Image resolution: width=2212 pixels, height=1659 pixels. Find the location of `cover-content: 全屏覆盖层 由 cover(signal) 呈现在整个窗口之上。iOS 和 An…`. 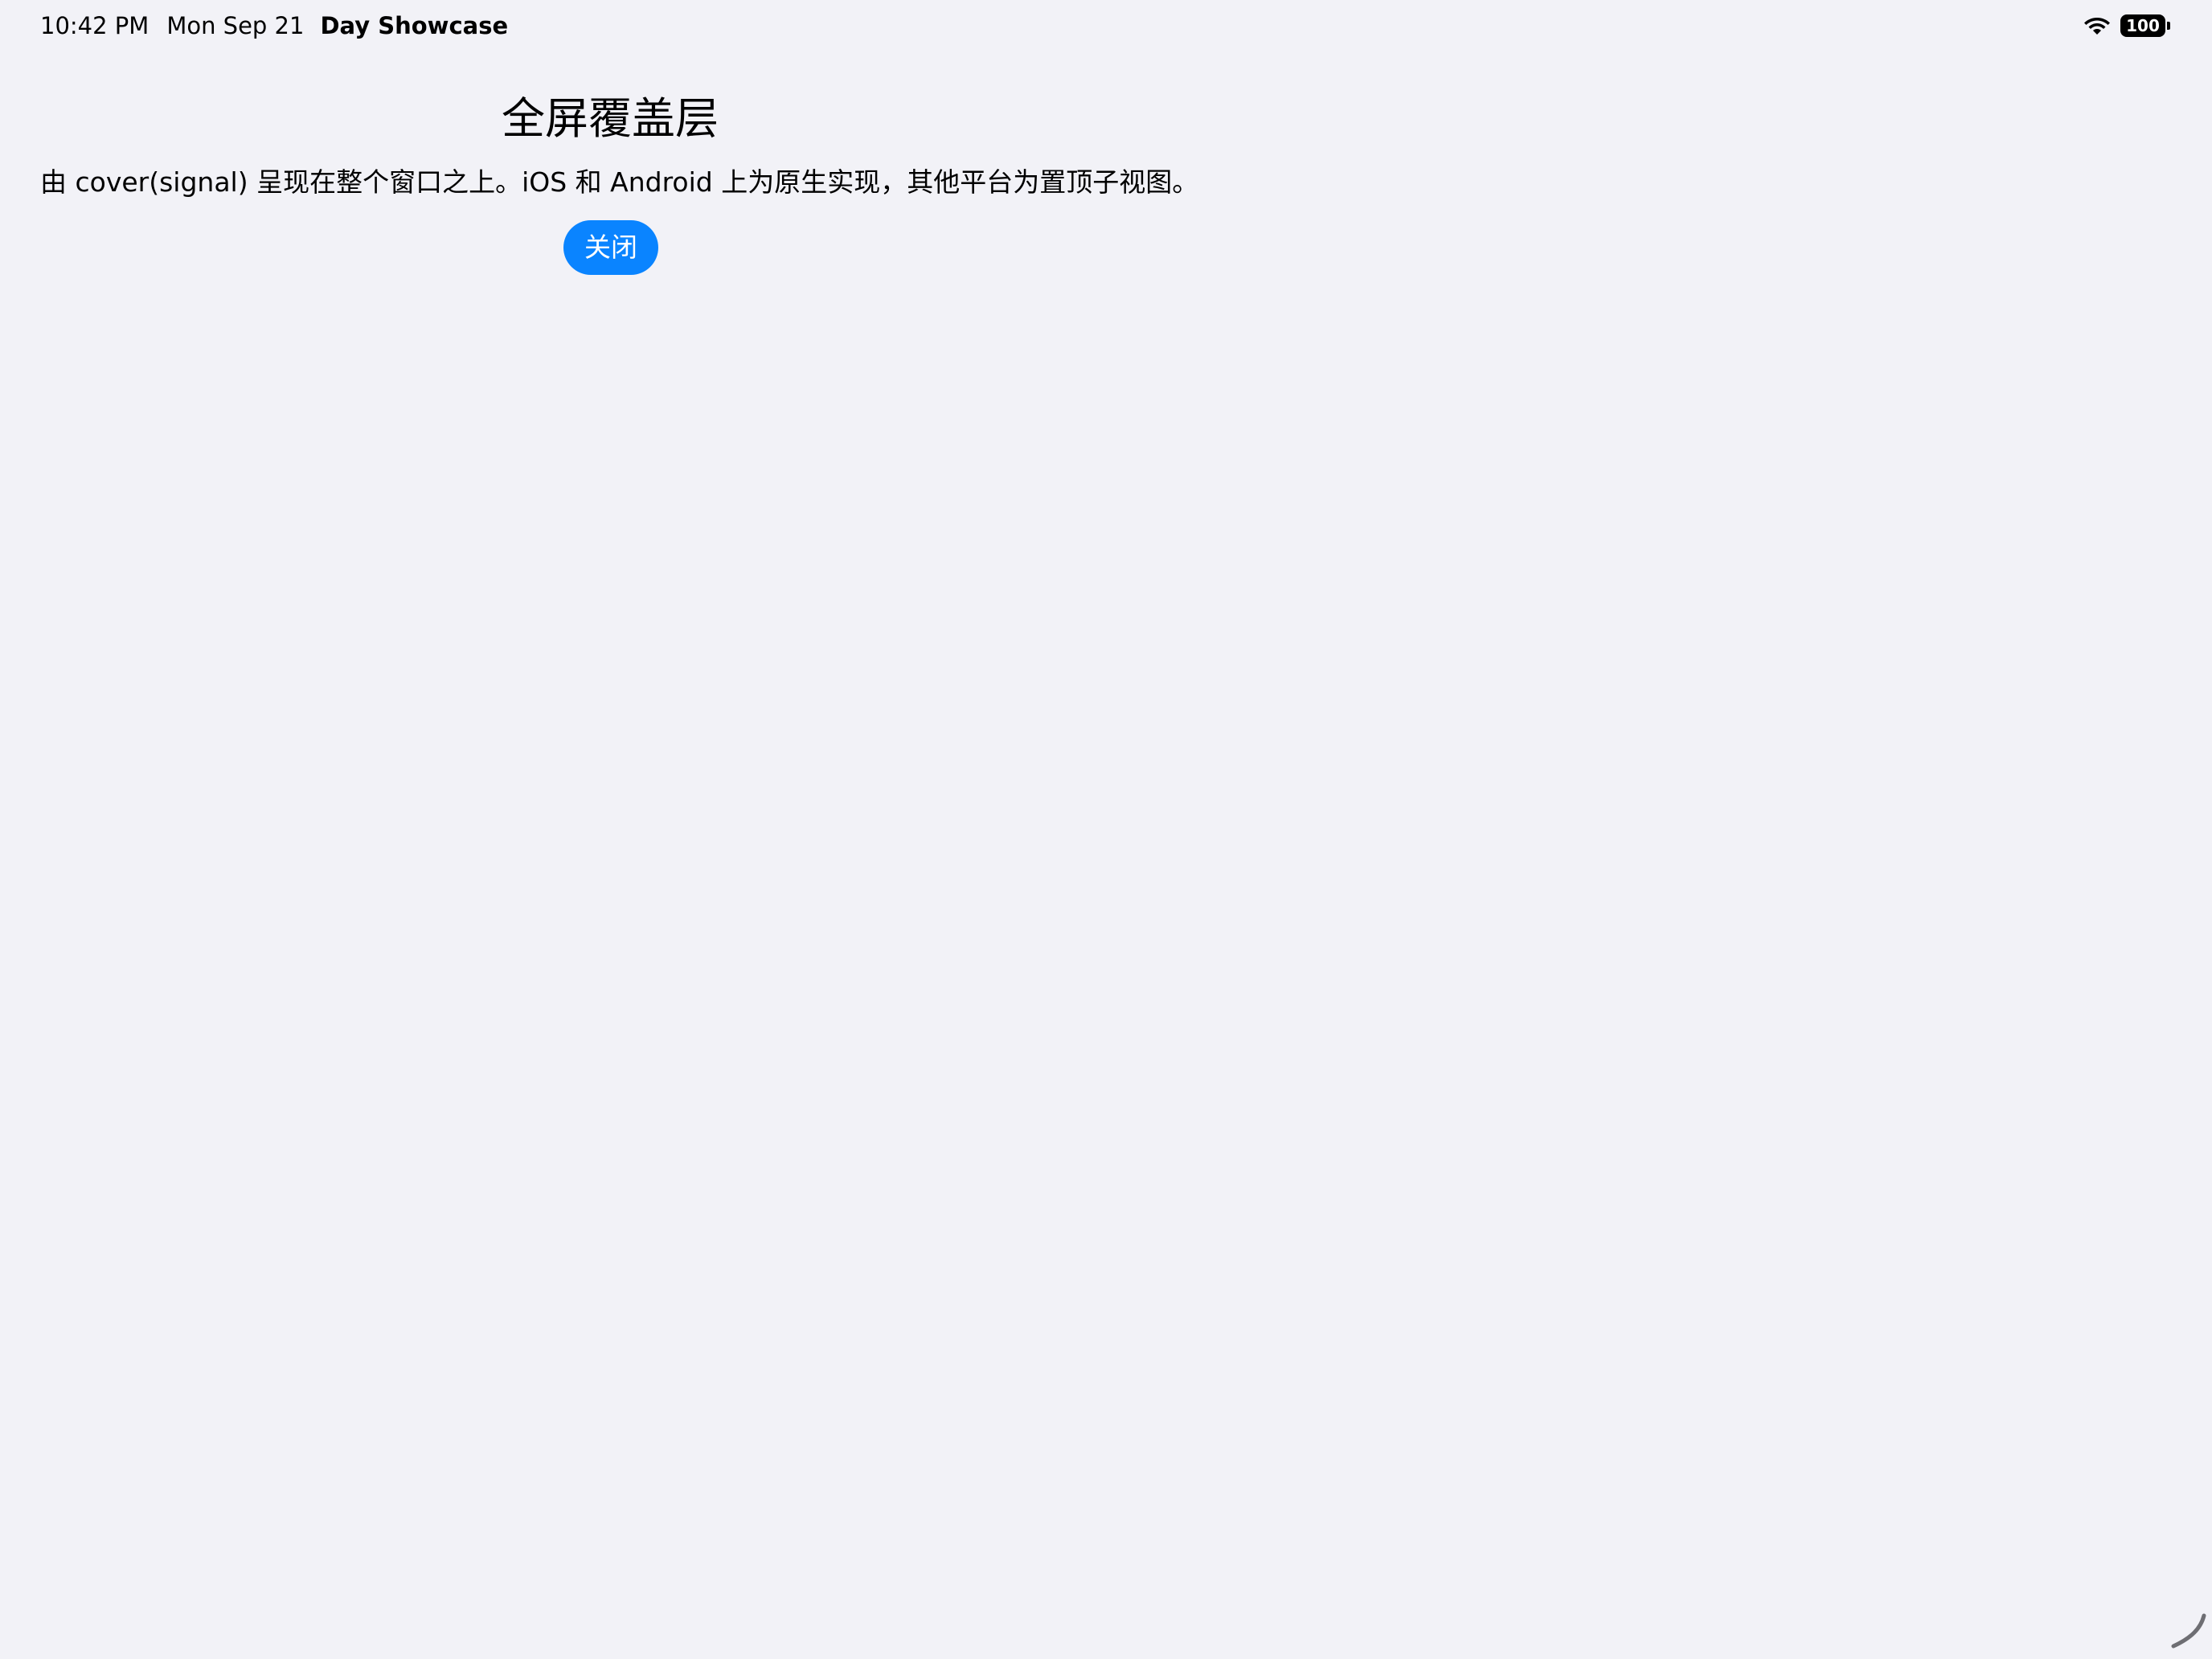

cover-content: 全屏覆盖层 由 cover(signal) 呈现在整个窗口之上。iOS 和 An… is located at coordinates (619, 177).